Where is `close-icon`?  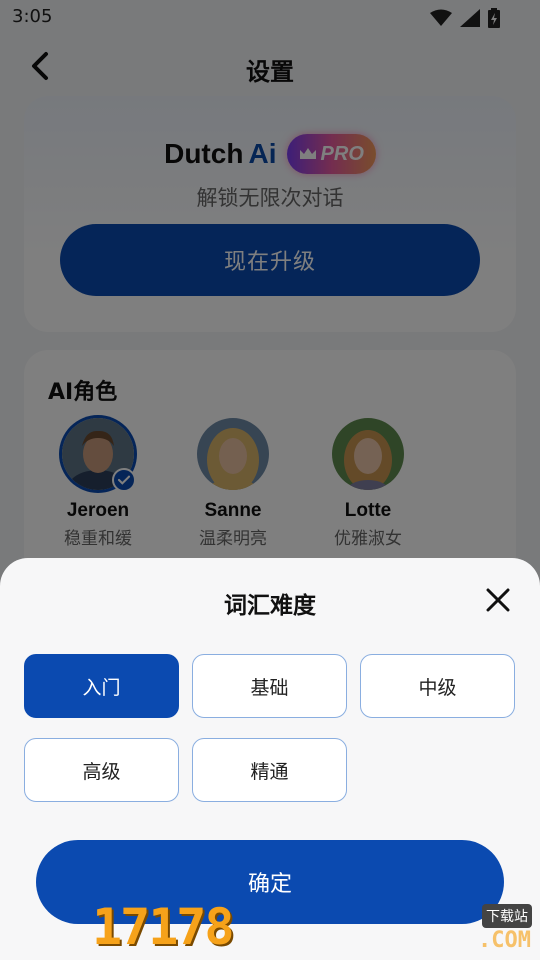 close-icon is located at coordinates (498, 600).